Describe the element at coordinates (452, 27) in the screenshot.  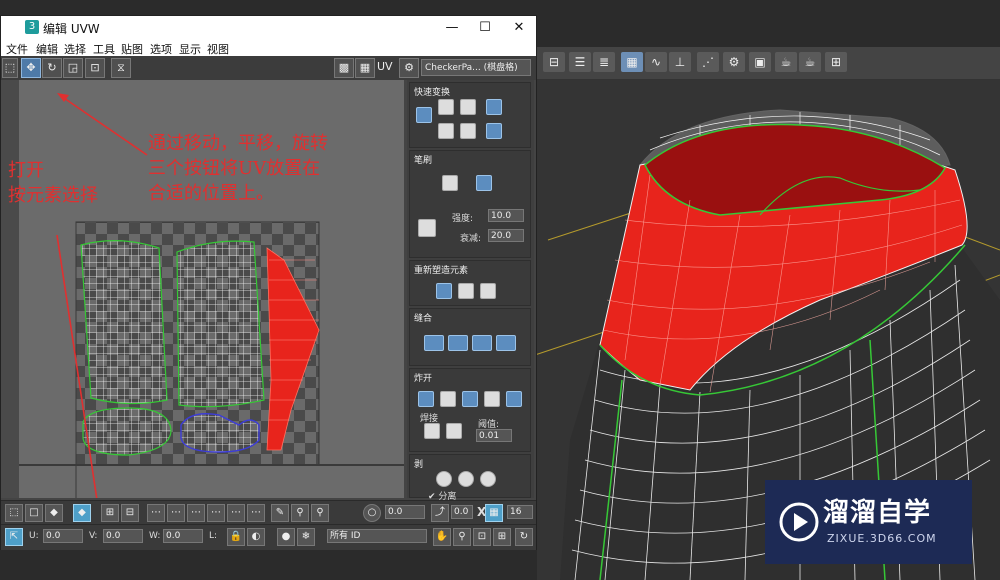
I see `minimize-button: —` at that location.